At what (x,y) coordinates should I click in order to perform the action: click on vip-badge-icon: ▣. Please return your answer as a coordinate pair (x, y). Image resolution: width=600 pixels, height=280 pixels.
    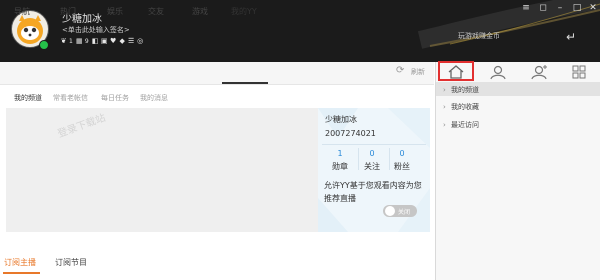
    Looking at the image, I should click on (104, 41).